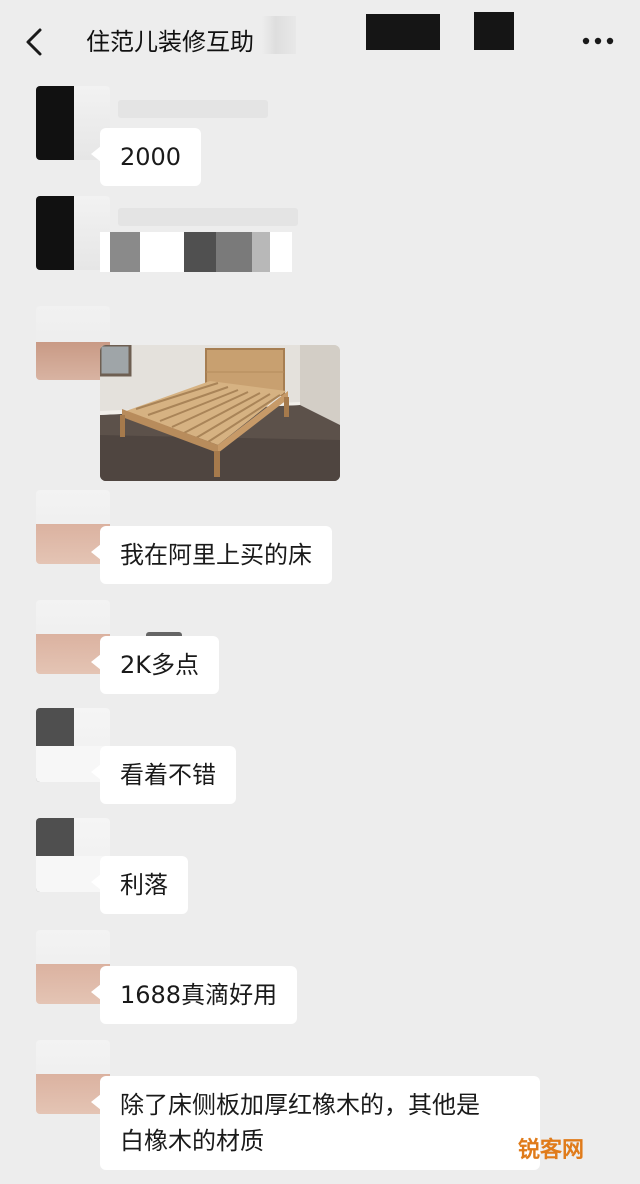 Image resolution: width=640 pixels, height=1184 pixels. Describe the element at coordinates (163, 775) in the screenshot. I see `message-bubble: 看着不错` at that location.